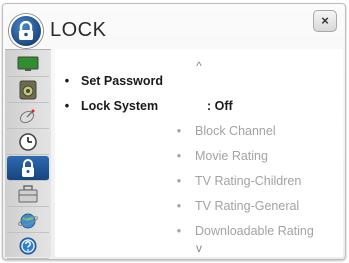  I want to click on menu-item-block-channel: • Block Channel, so click(199, 131).